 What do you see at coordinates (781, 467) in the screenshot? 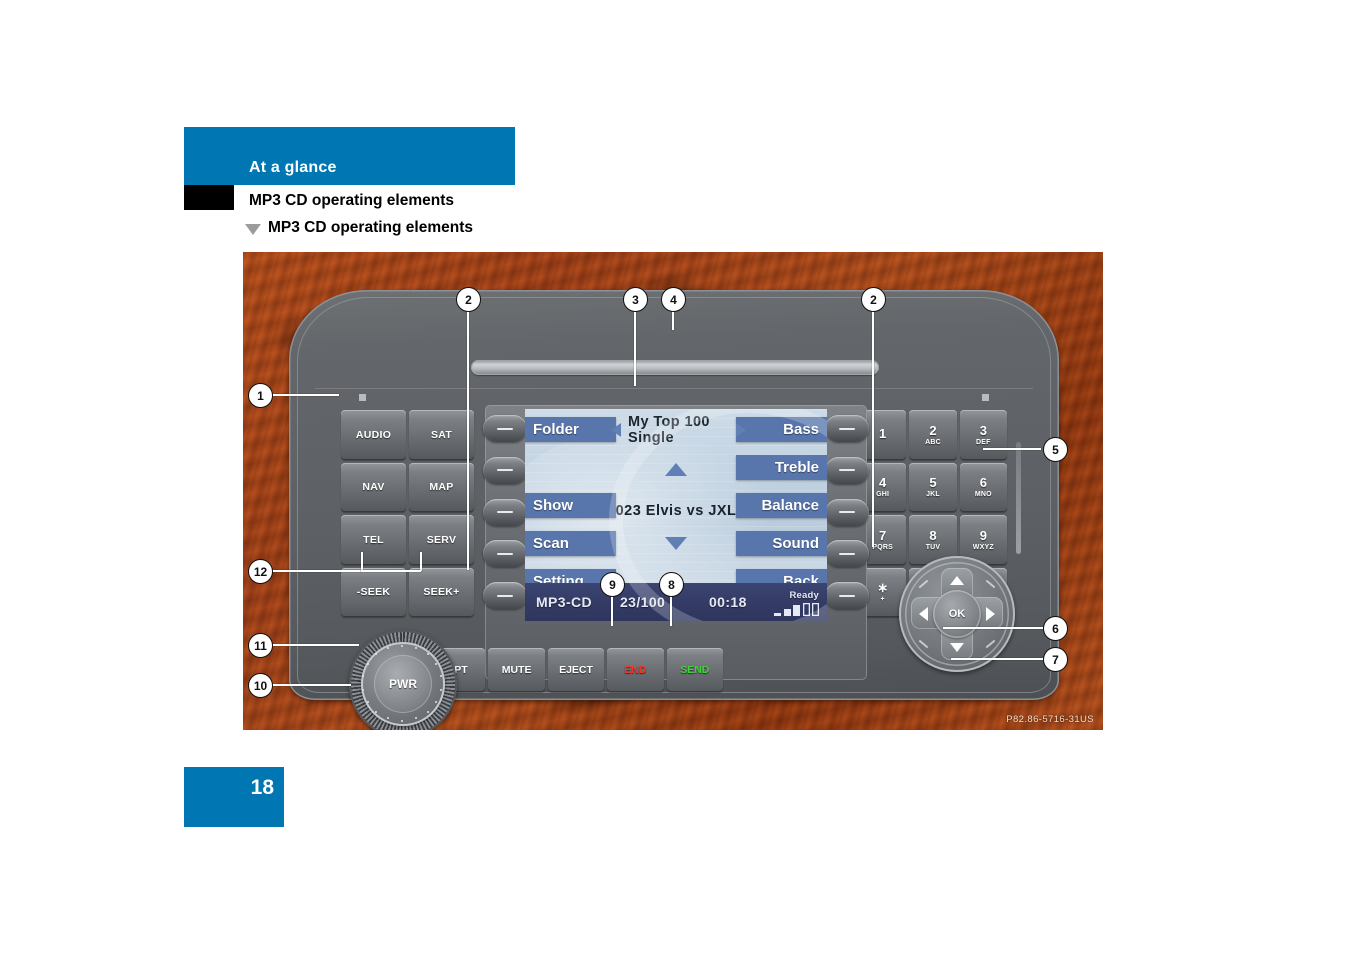
I see `screen-label-treble: Treble` at bounding box center [781, 467].